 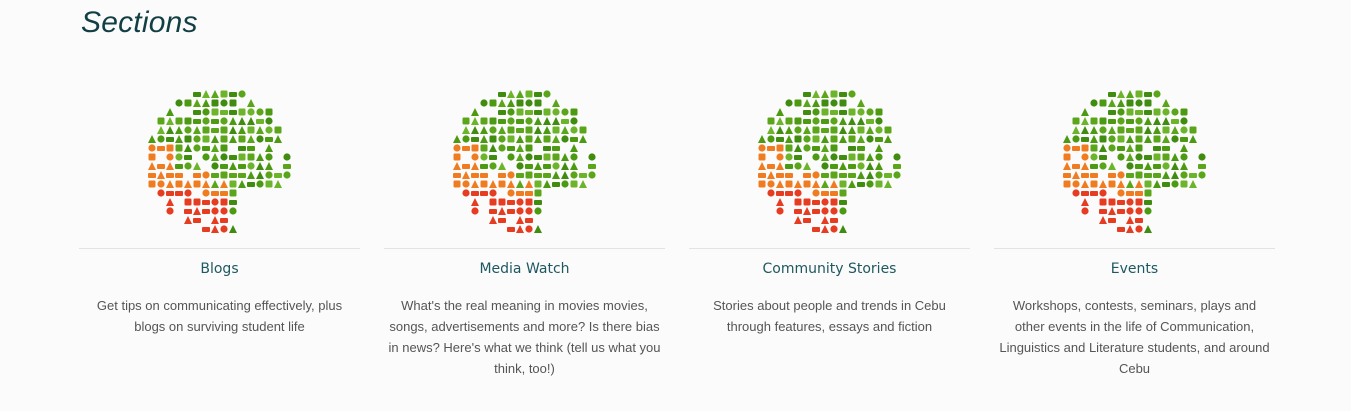 What do you see at coordinates (829, 269) in the screenshot?
I see `section-title-community-stories: Community Stories` at bounding box center [829, 269].